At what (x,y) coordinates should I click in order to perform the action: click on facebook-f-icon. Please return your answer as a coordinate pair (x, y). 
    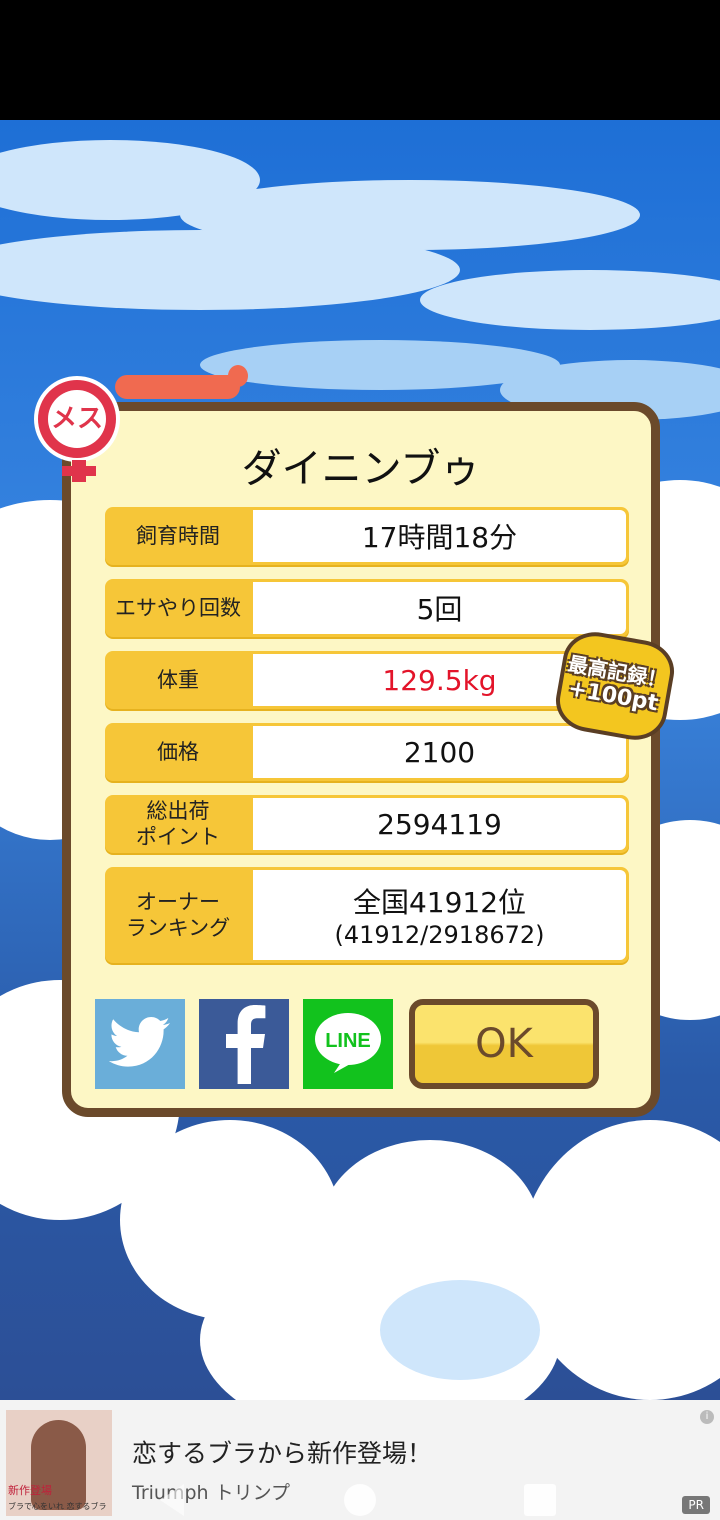
    Looking at the image, I should click on (246, 1044).